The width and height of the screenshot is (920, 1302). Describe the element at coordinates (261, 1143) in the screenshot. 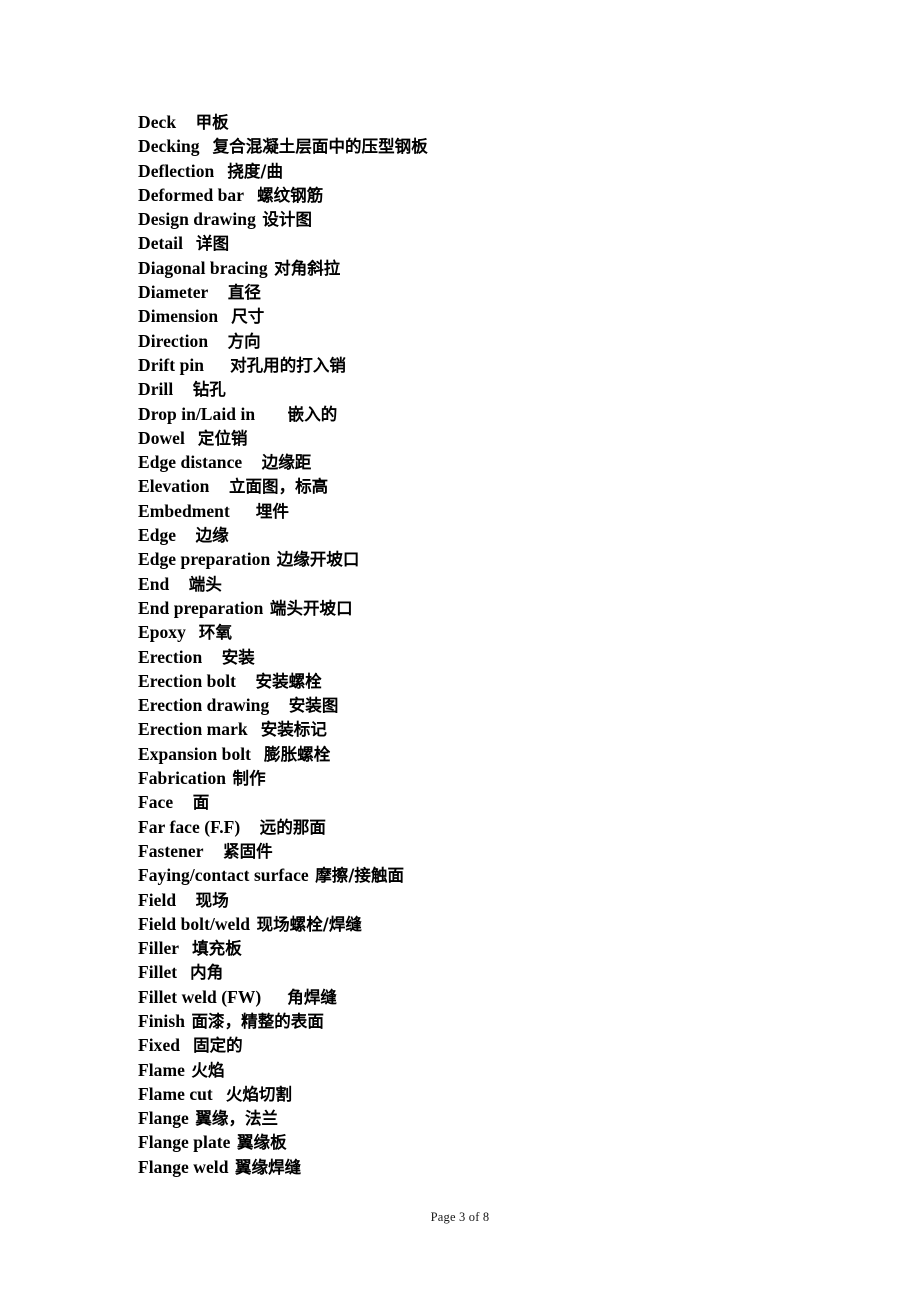

I see `glossary-translation: 翼缘板` at that location.